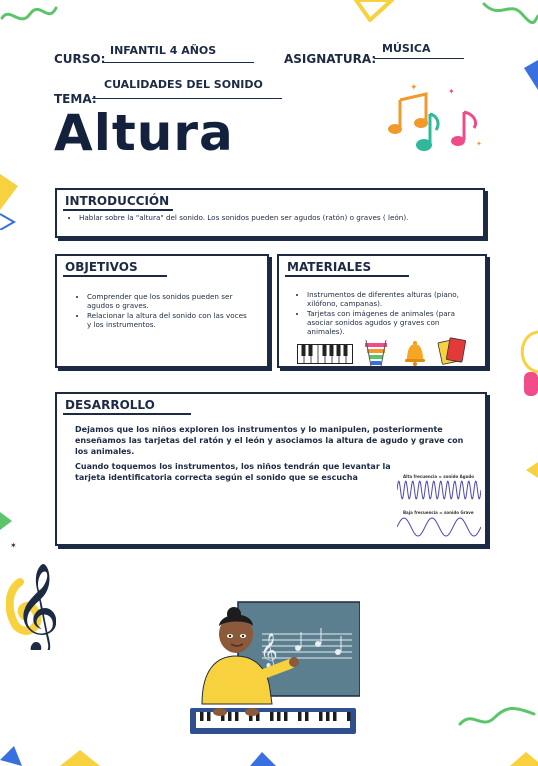 The width and height of the screenshot is (538, 766). Describe the element at coordinates (9, 202) in the screenshot. I see `decor-yellow-shape-left` at that location.